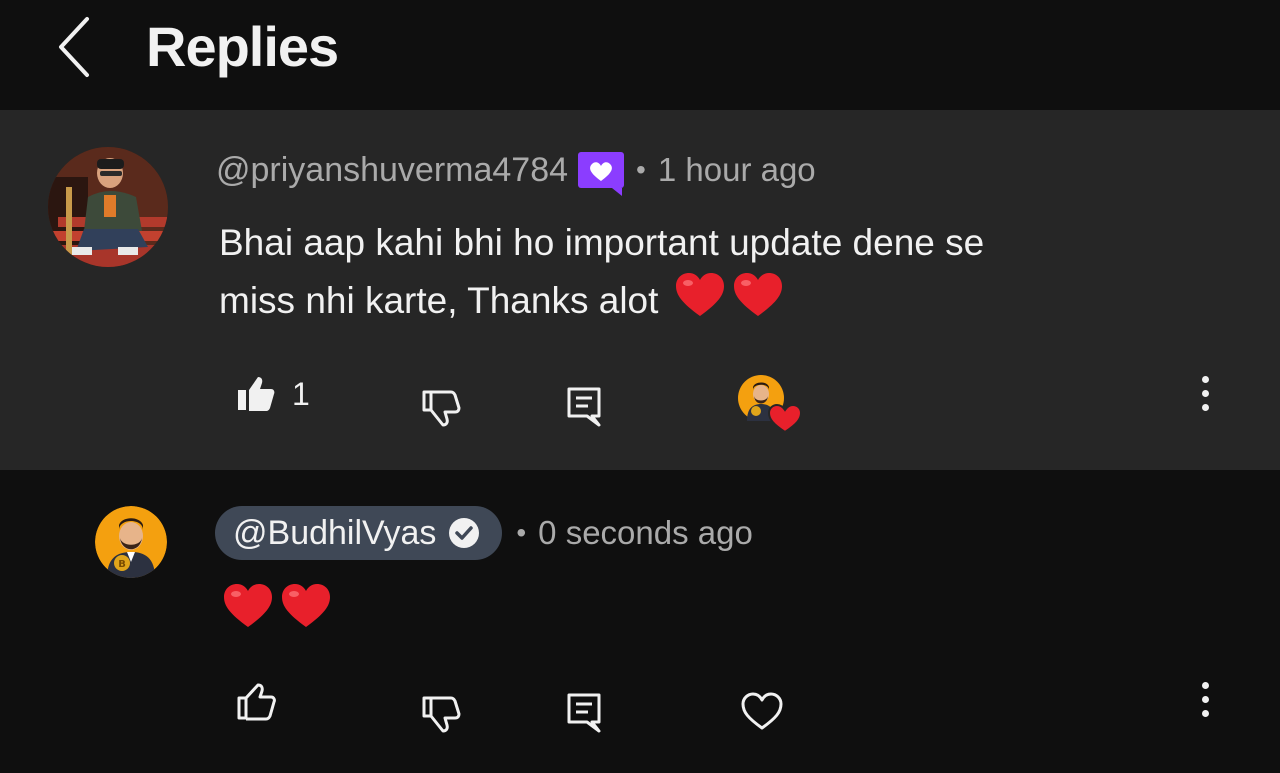  I want to click on creator-heart-icon, so click(769, 404).